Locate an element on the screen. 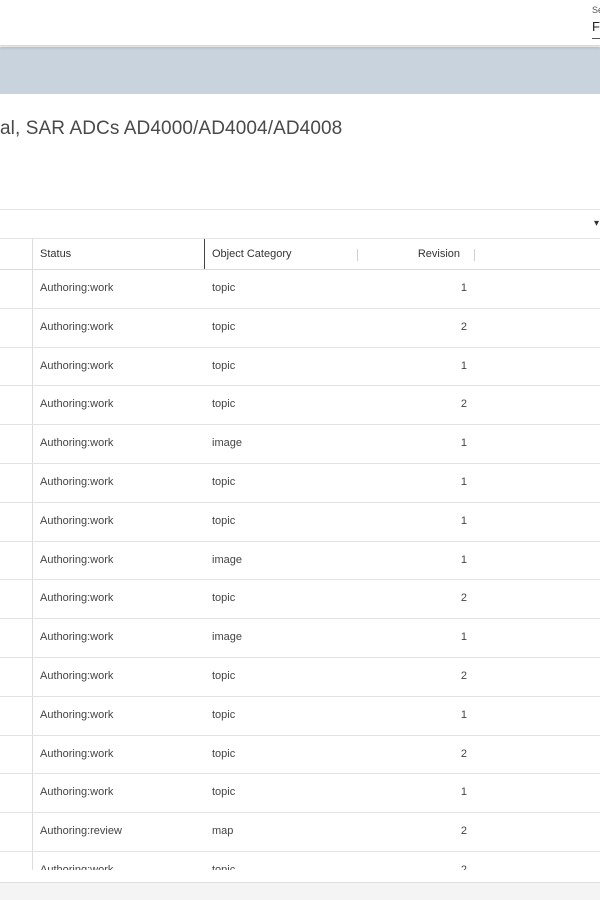  column-header-revision: Revision is located at coordinates (420, 254).